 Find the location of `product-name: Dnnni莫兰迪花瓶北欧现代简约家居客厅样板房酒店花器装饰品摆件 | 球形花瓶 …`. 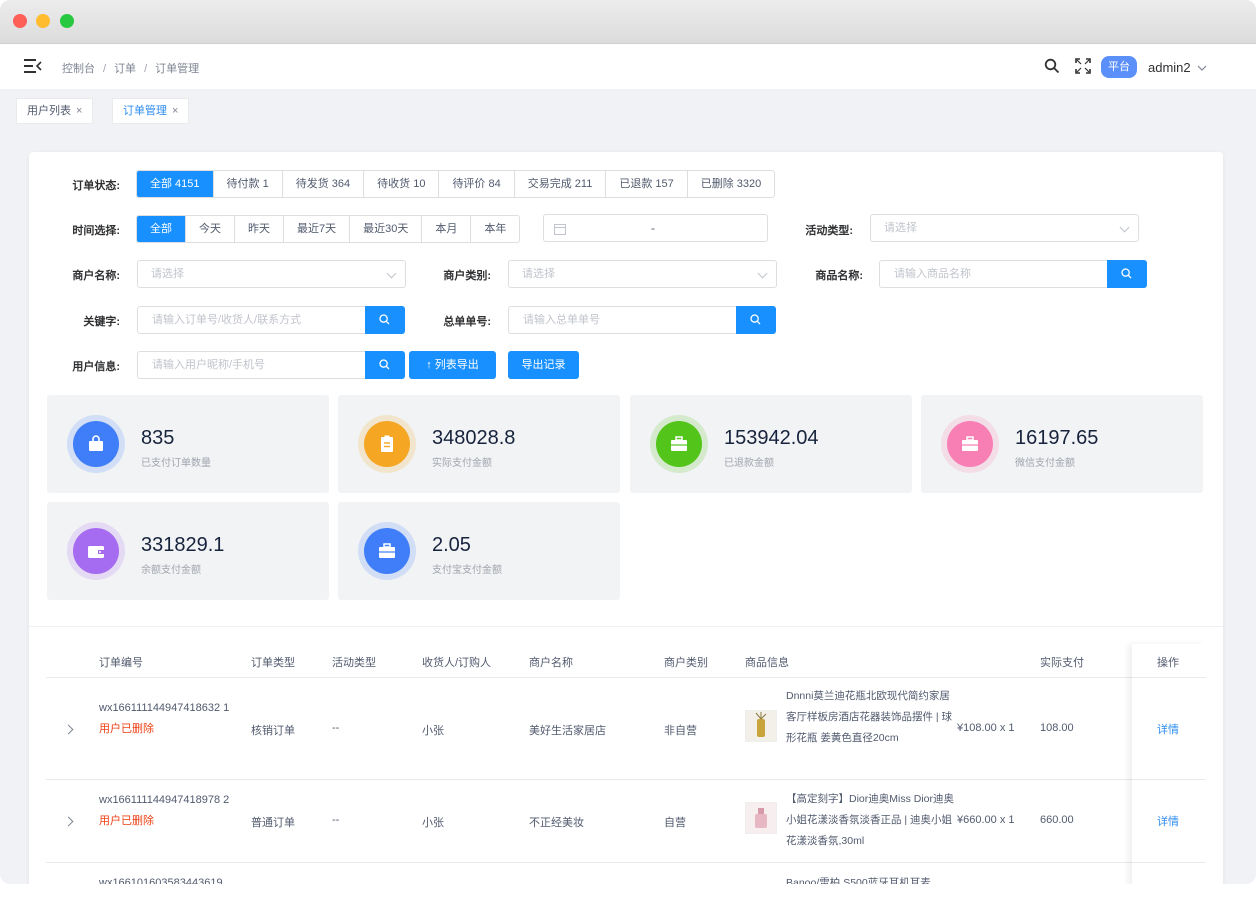

product-name: Dnnni莫兰迪花瓶北欧现代简约家居客厅样板房酒店花器装饰品摆件 | 球形花瓶 … is located at coordinates (869, 717).